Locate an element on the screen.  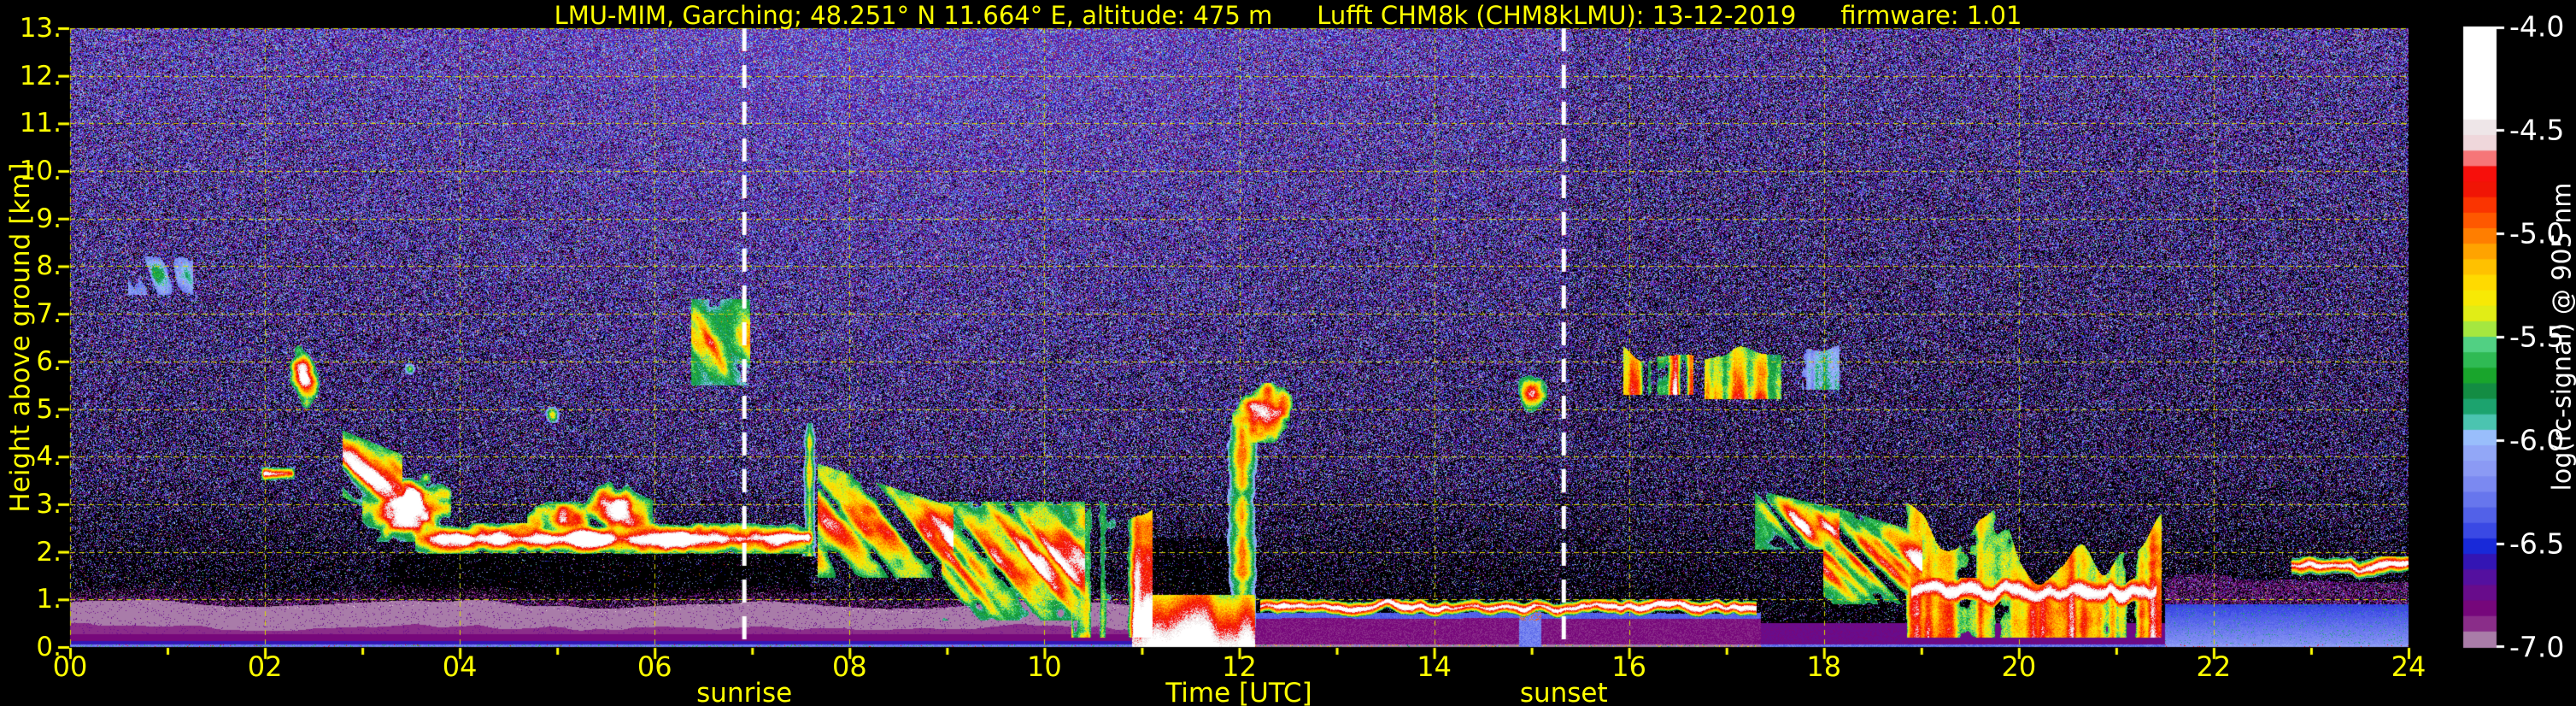
sunrise-label: sunrise is located at coordinates (744, 692).